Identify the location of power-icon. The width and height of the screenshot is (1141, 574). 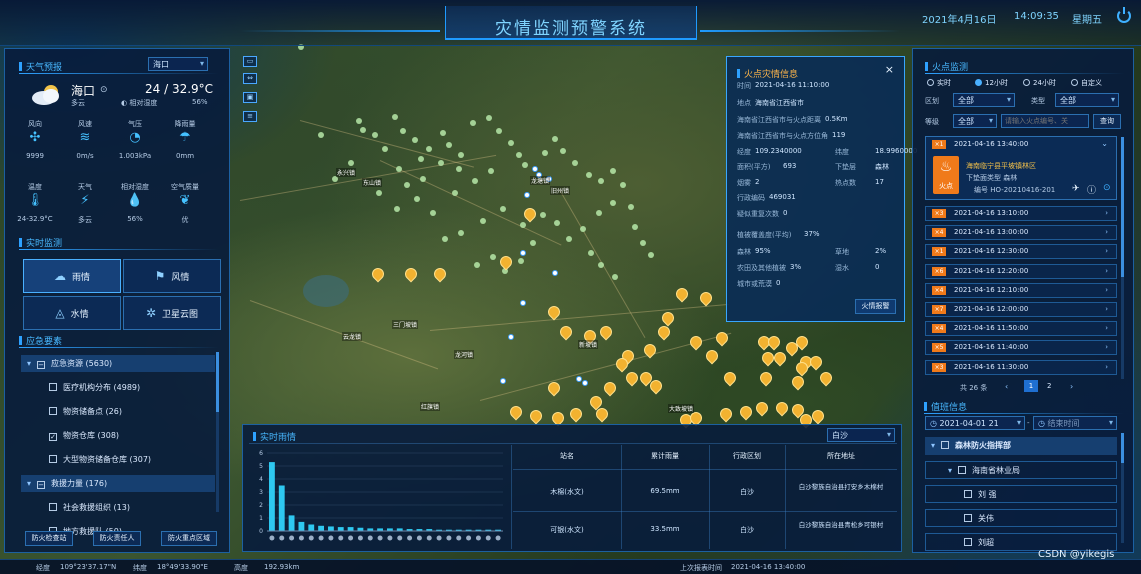
(1124, 15).